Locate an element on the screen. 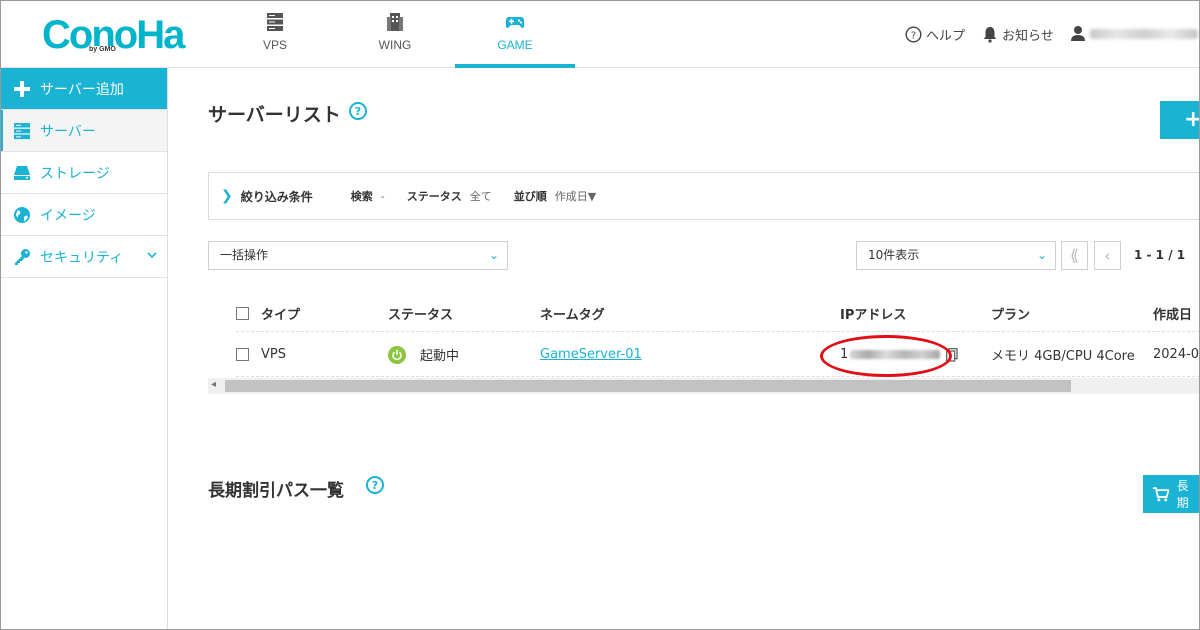 The image size is (1200, 630). storage-icon is located at coordinates (22, 173).